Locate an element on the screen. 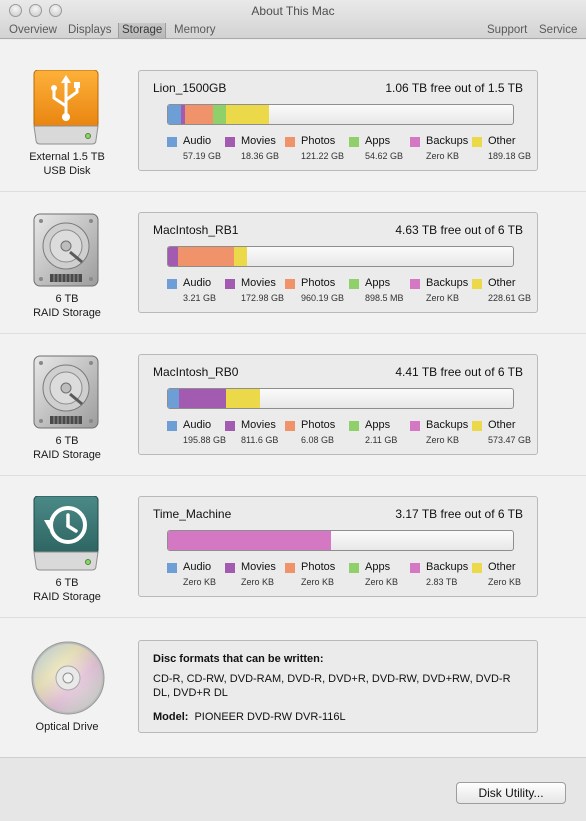 This screenshot has width=586, height=821. drive-model: Model: PIONEER DVD-RW DVR-116L is located at coordinates (249, 717).